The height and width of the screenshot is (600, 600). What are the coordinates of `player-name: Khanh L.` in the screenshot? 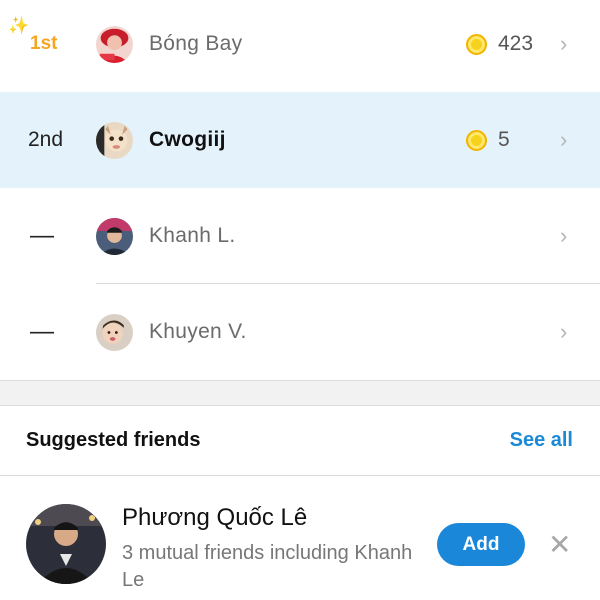 It's located at (192, 235).